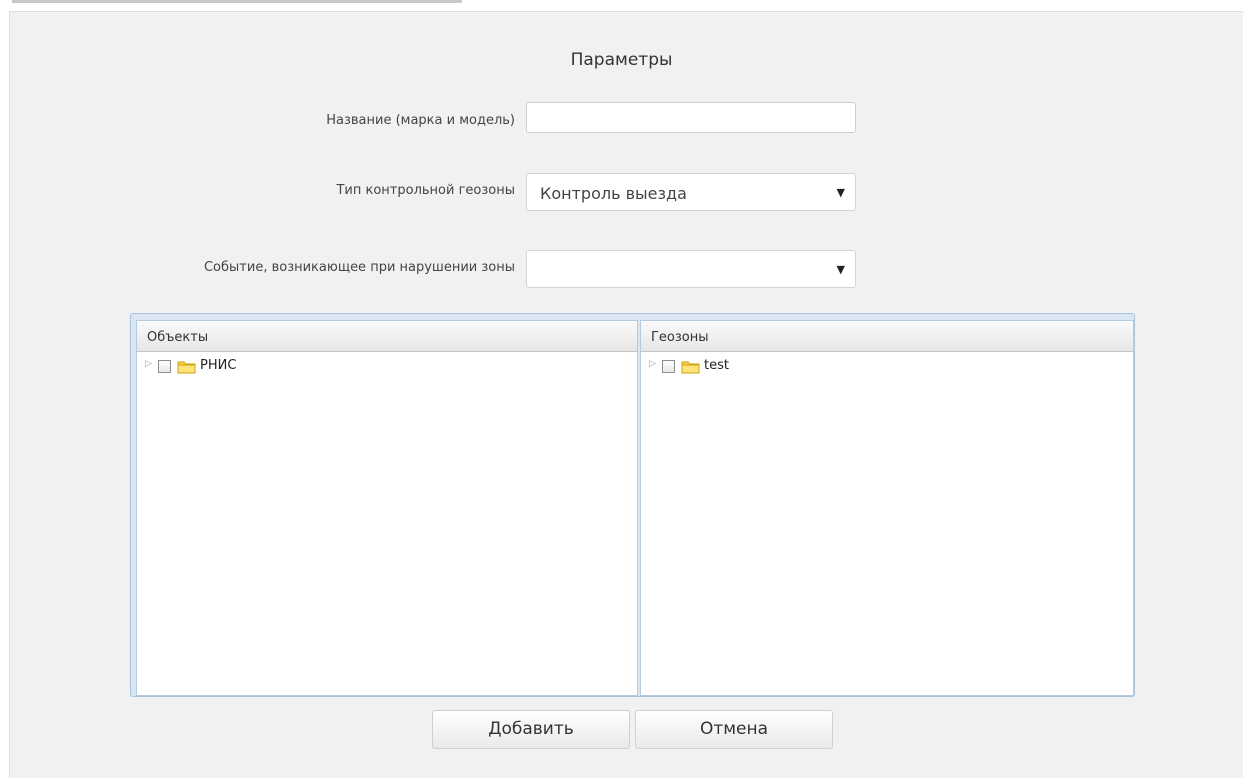 The width and height of the screenshot is (1243, 778). I want to click on event-label: Событие, возникающее при нарушении зоны, so click(359, 267).